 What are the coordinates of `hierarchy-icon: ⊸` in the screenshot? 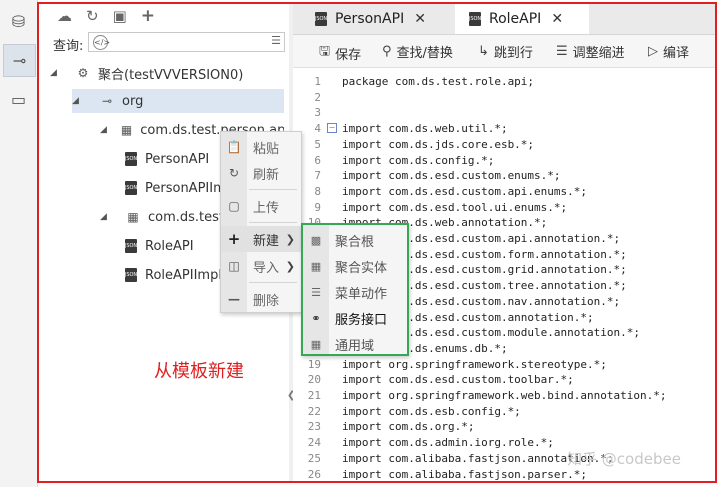 It's located at (19, 60).